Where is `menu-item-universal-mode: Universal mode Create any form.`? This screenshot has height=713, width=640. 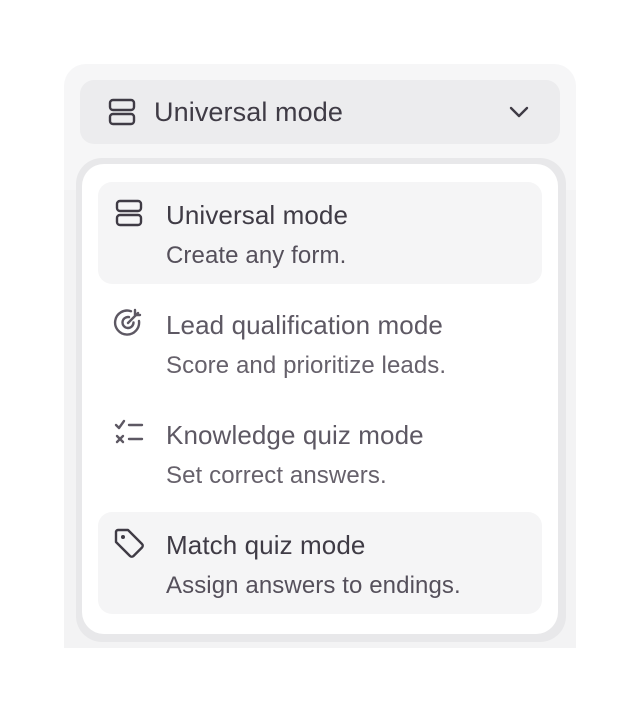 menu-item-universal-mode: Universal mode Create any form. is located at coordinates (320, 233).